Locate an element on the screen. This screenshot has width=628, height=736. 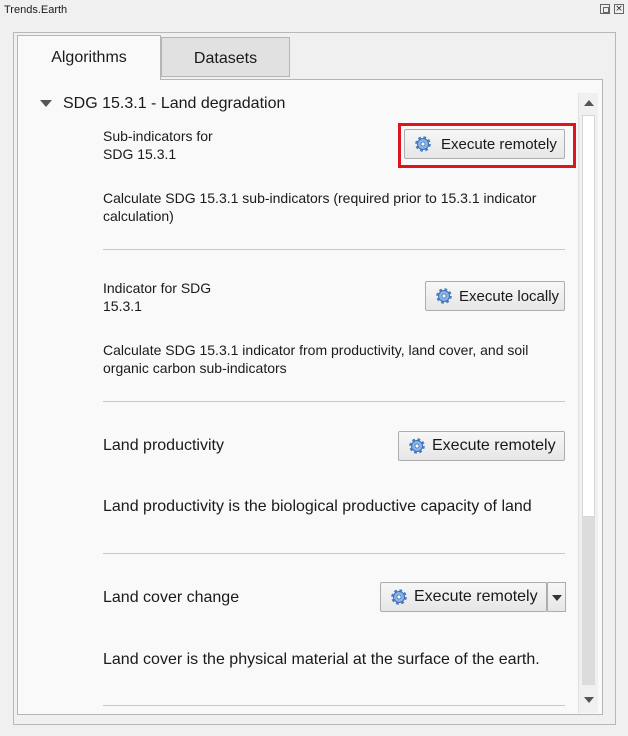
triangle-down-icon is located at coordinates (46, 103).